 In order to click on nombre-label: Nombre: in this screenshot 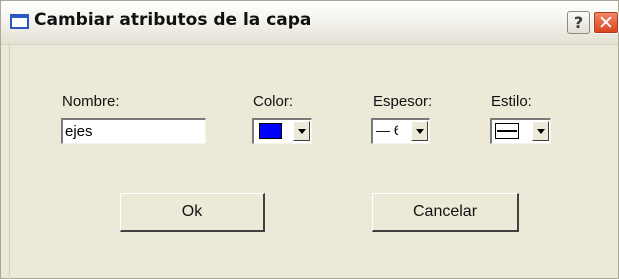, I will do `click(91, 101)`.